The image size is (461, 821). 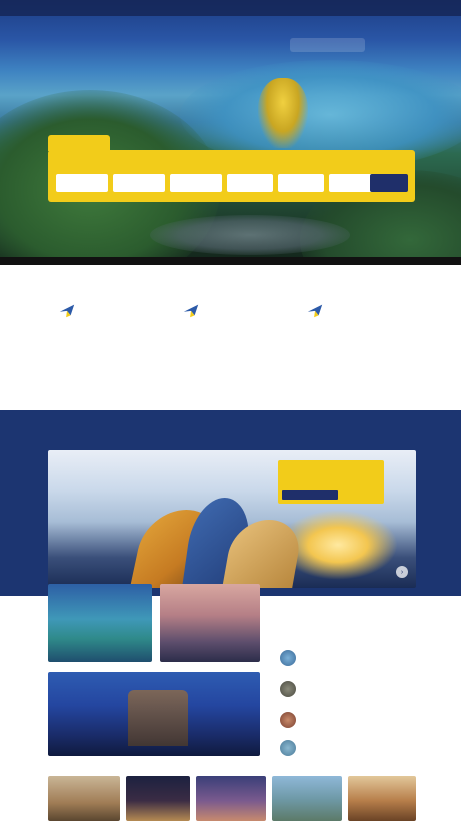 What do you see at coordinates (301, 183) in the screenshot?
I see `passengers-field` at bounding box center [301, 183].